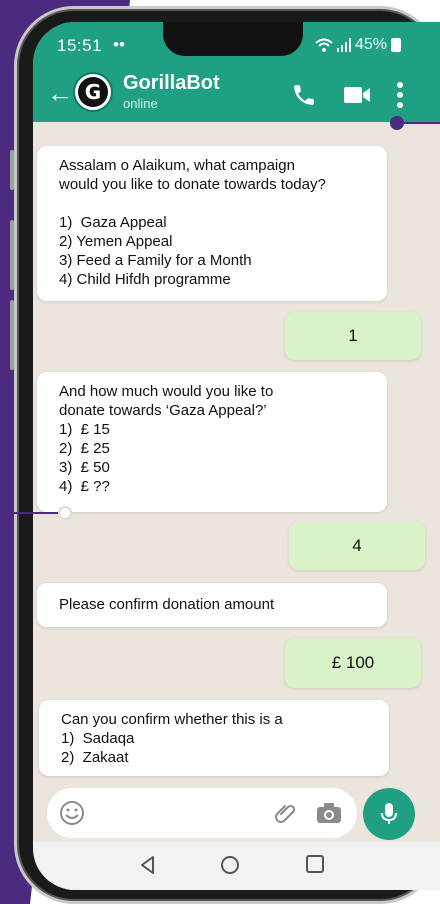 This screenshot has width=440, height=904. Describe the element at coordinates (212, 203) in the screenshot. I see `message-line` at that location.